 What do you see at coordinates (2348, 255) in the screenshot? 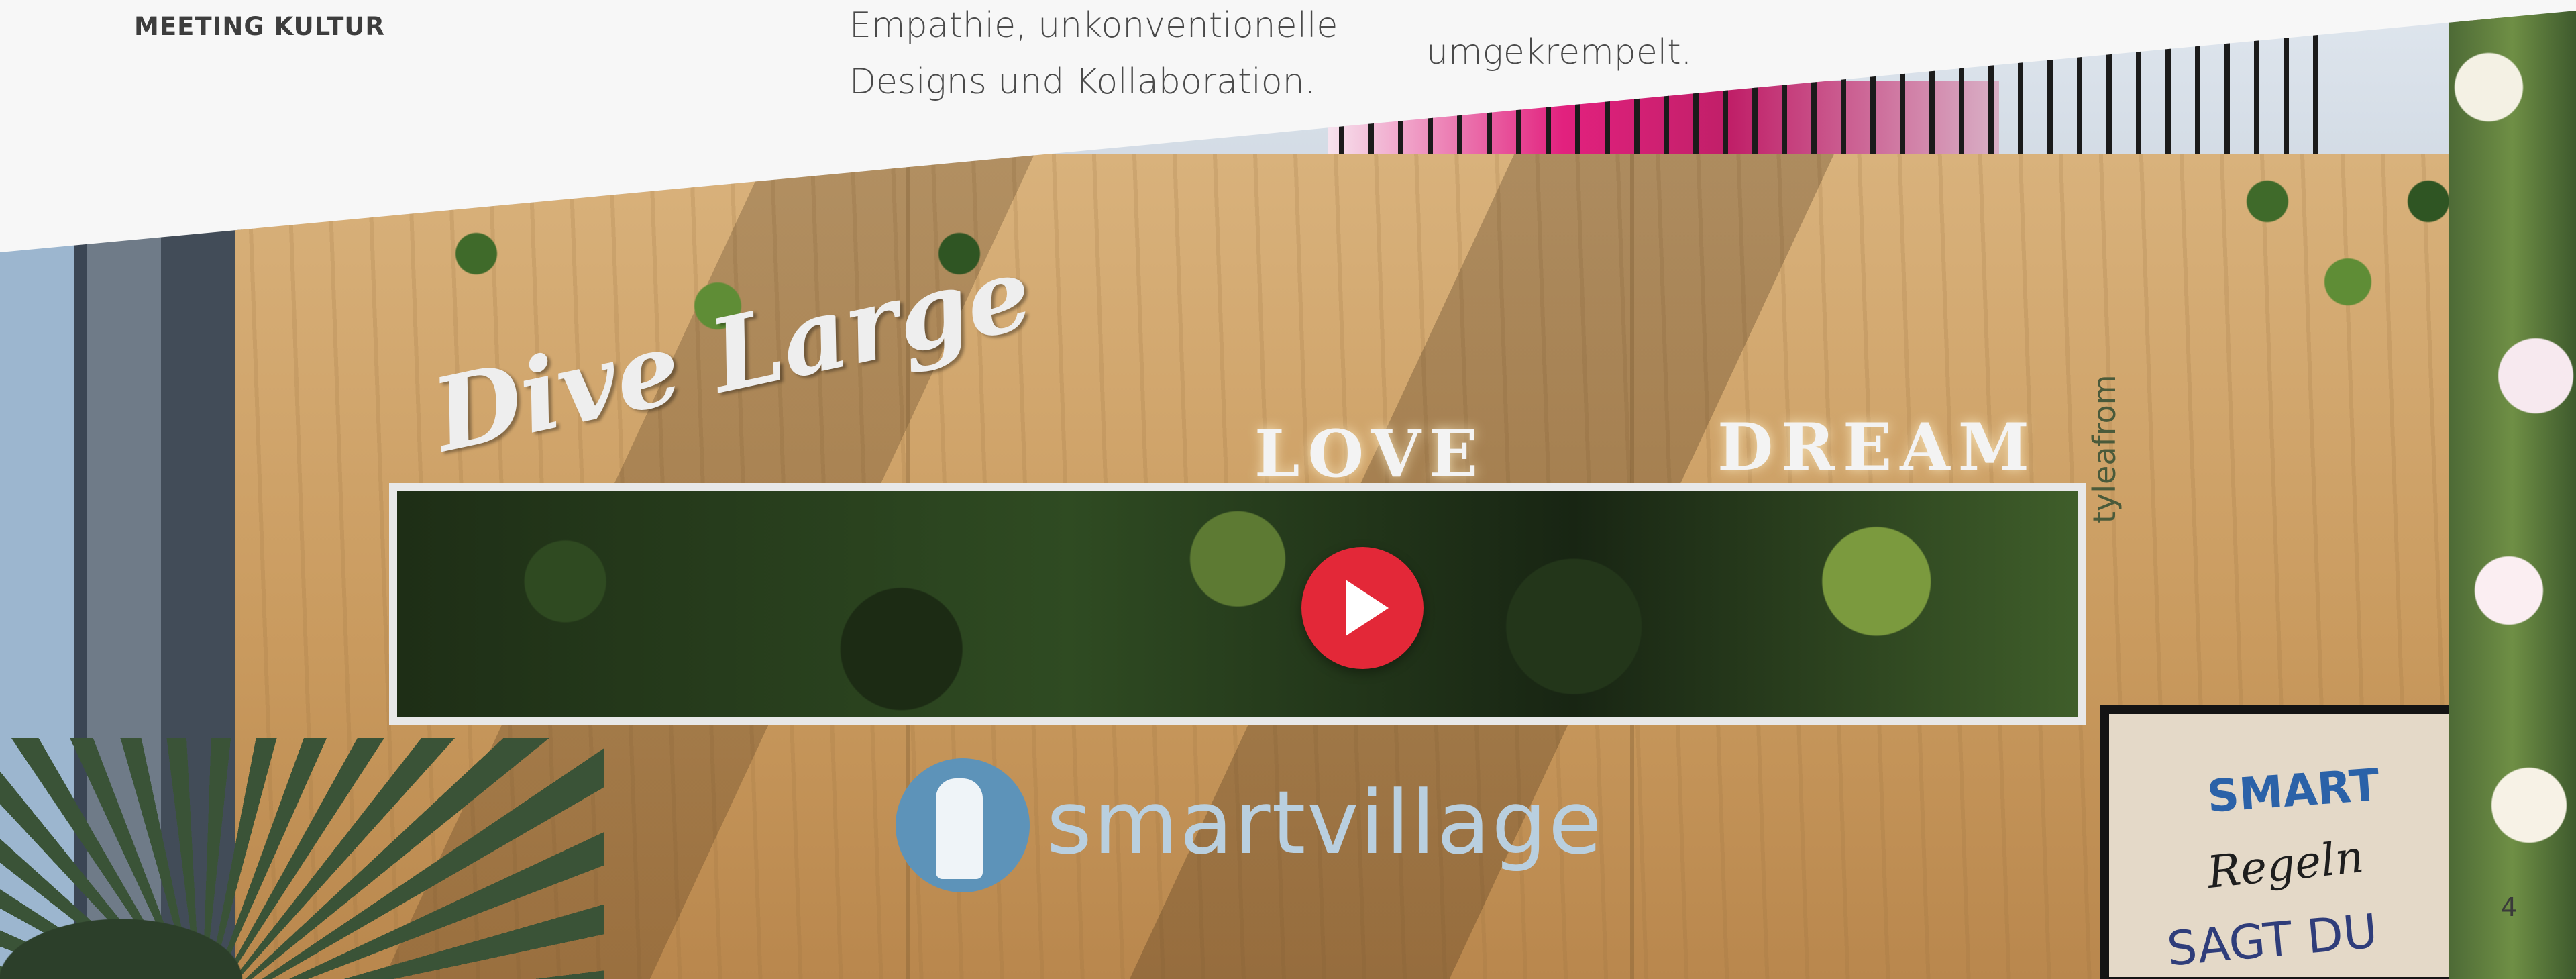
I see `ivy-plants` at bounding box center [2348, 255].